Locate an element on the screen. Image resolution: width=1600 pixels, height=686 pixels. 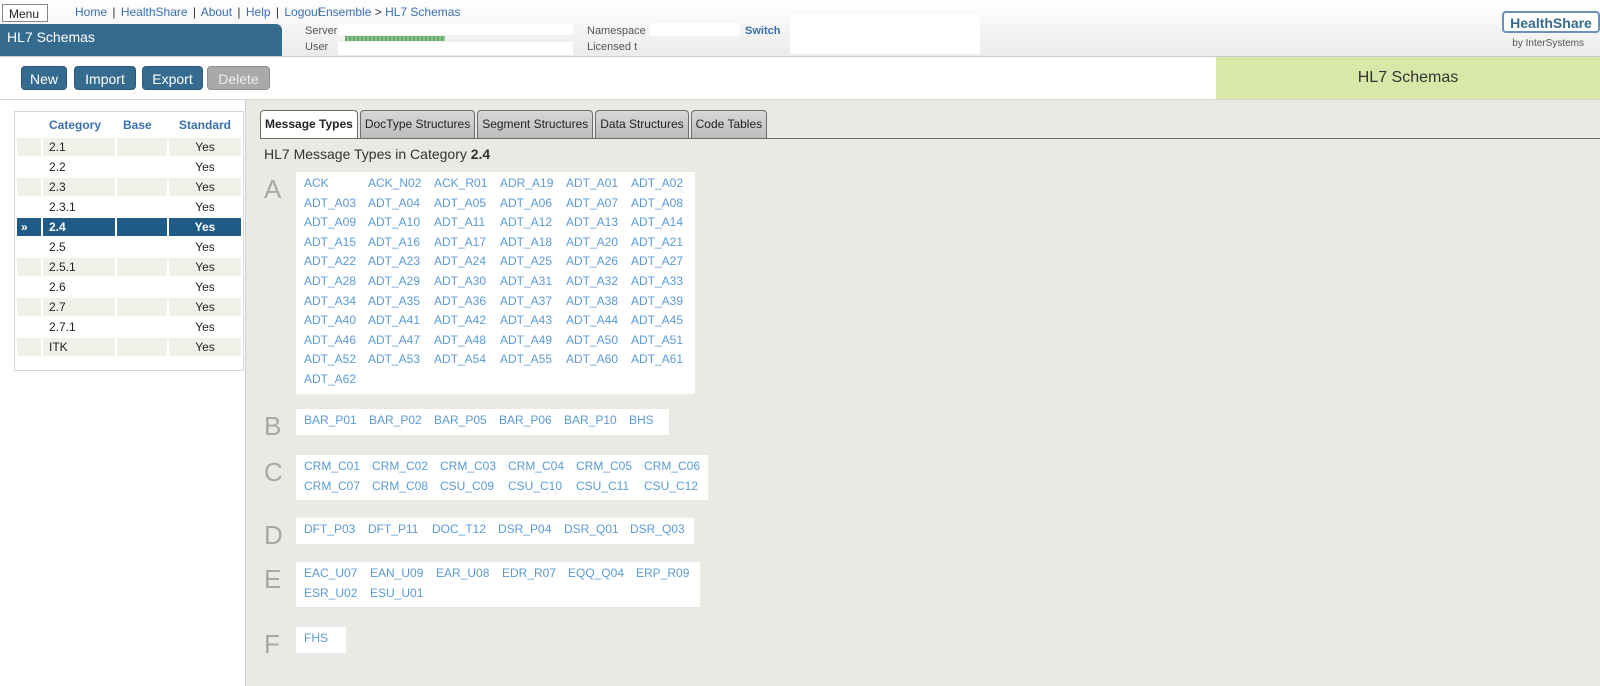
message-type-link: DSR_P04 is located at coordinates (527, 530).